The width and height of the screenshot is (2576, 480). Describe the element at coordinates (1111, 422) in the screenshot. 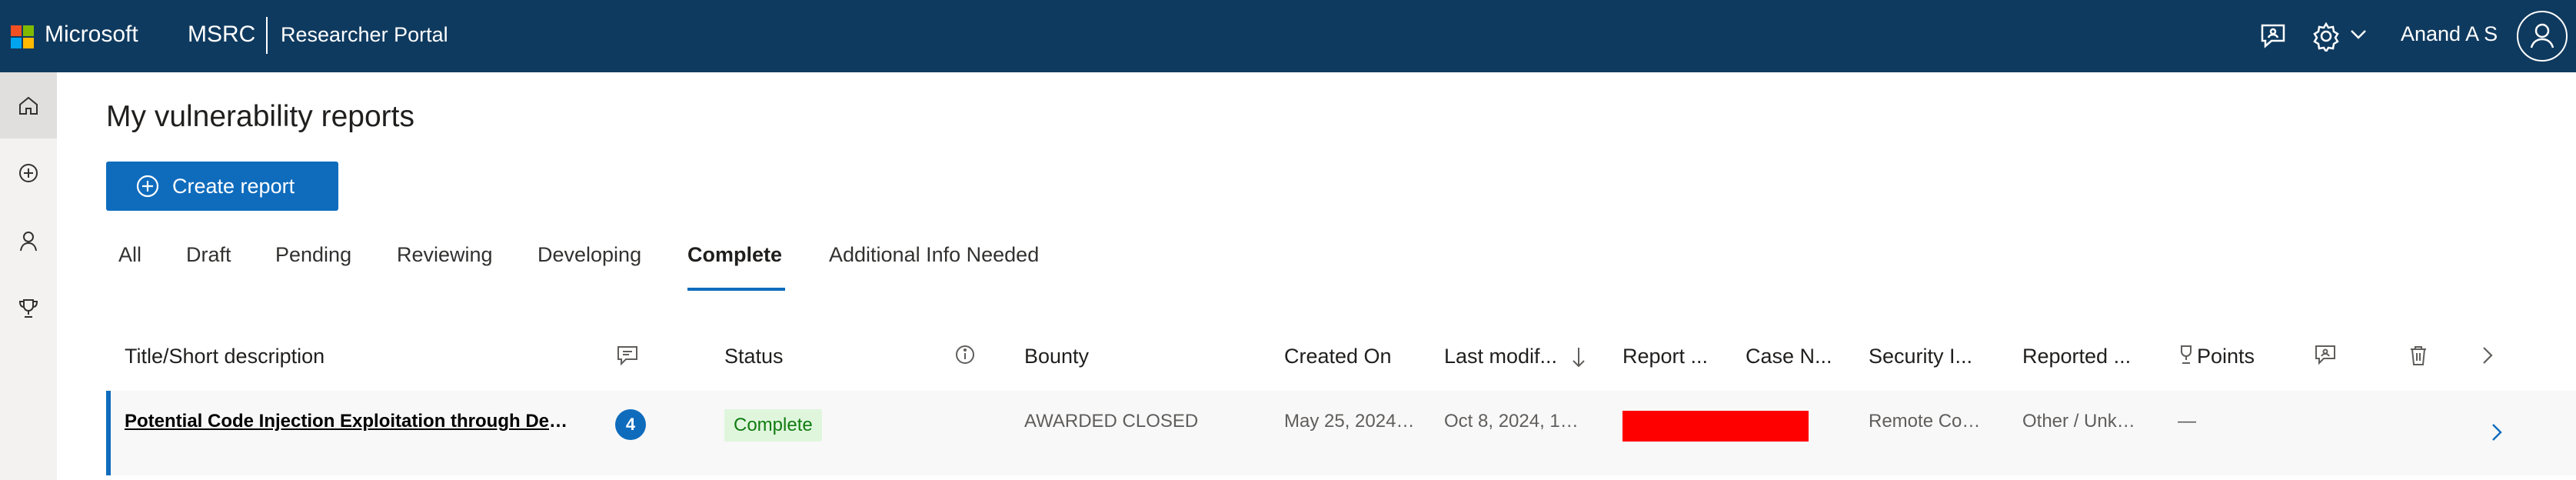

I see `bounty-value: AWARDED CLOSED` at that location.